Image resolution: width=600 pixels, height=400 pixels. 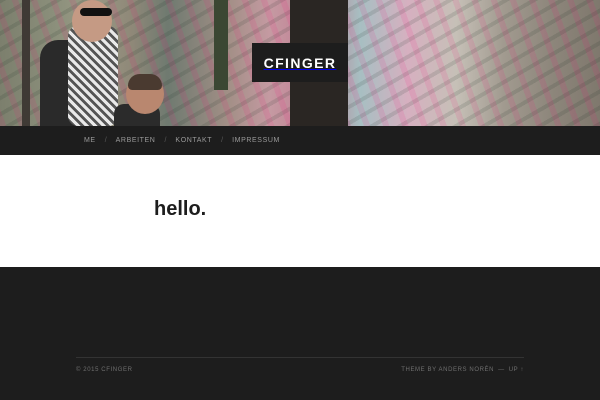 I want to click on site-title-link: CFINGER, so click(x=300, y=62).